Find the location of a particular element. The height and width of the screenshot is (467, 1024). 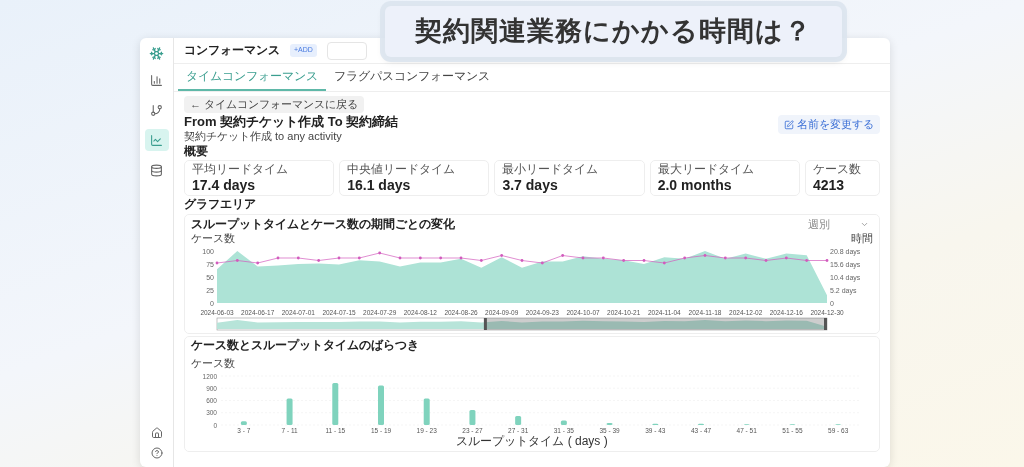

line-chart-icon is located at coordinates (156, 140).